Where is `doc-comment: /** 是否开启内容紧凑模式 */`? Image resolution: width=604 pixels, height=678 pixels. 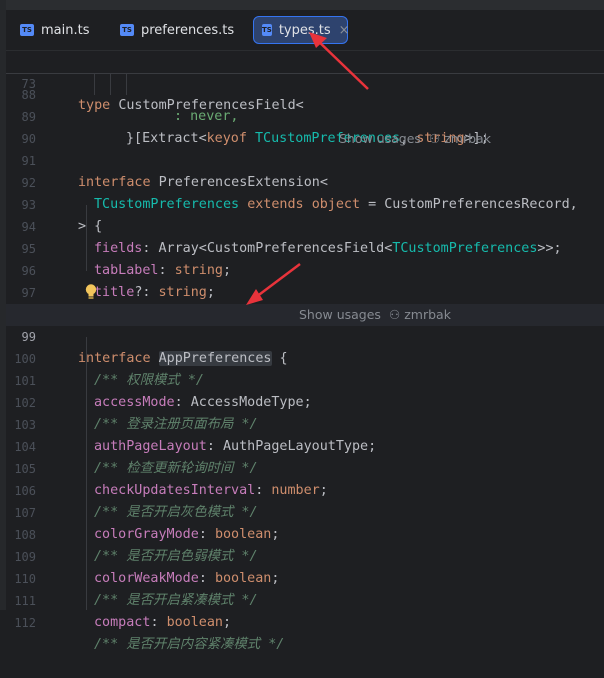 doc-comment: /** 是否开启内容紧凑模式 */ is located at coordinates (189, 644).